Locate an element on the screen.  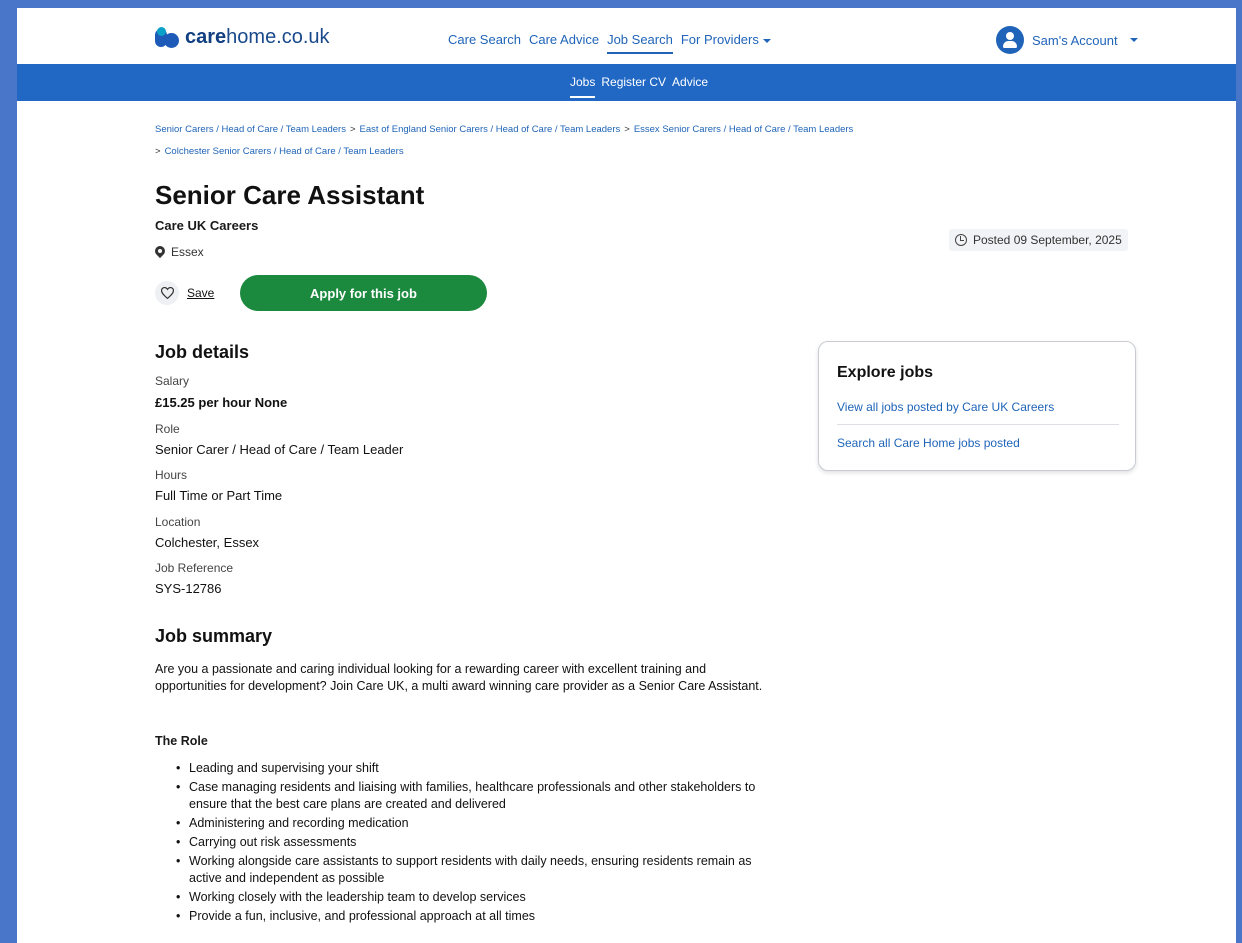
role-label: Role is located at coordinates (167, 429).